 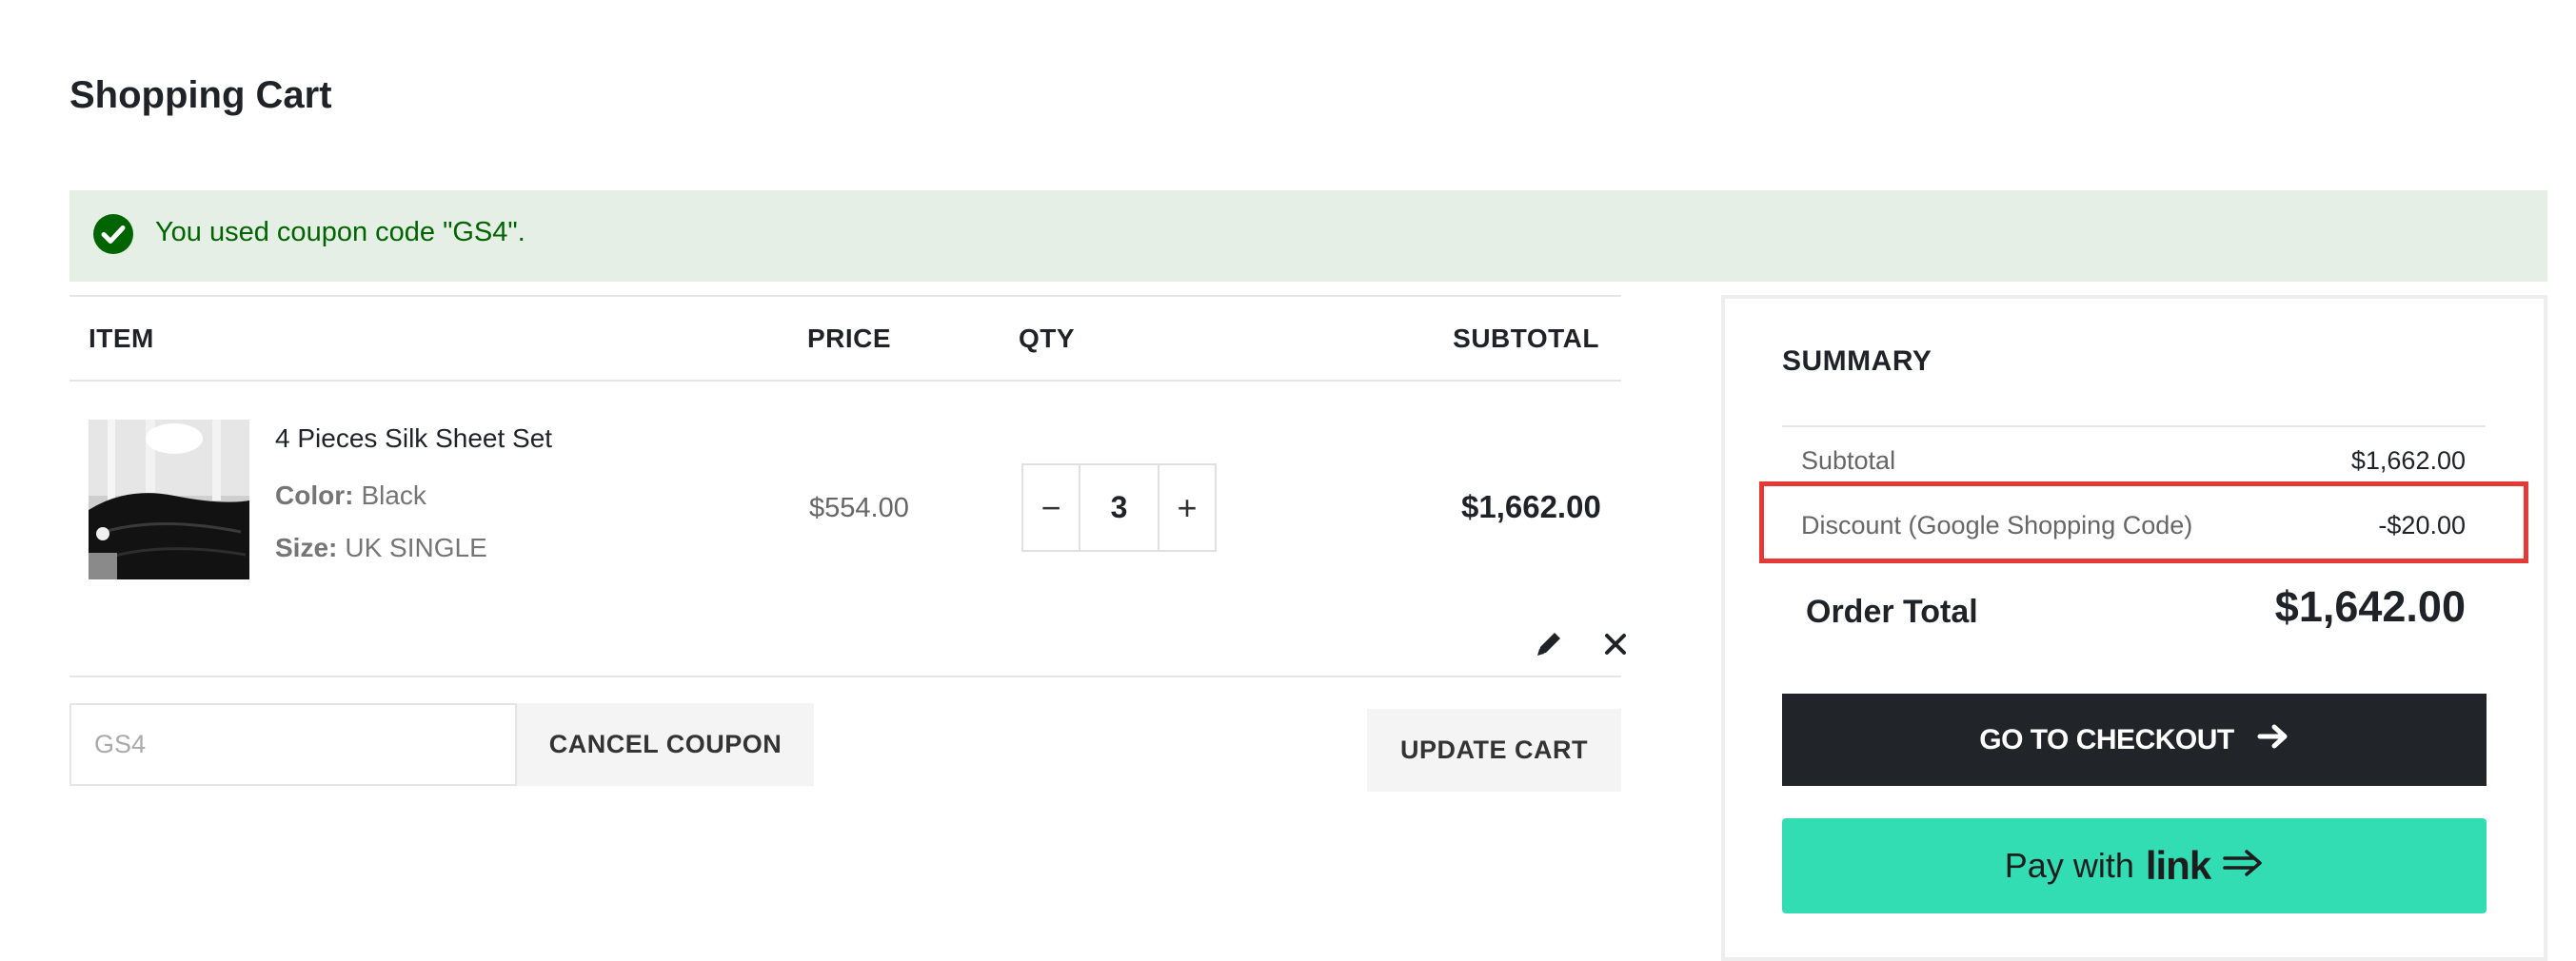 What do you see at coordinates (2408, 460) in the screenshot?
I see `subtotal-value: $1,662.00` at bounding box center [2408, 460].